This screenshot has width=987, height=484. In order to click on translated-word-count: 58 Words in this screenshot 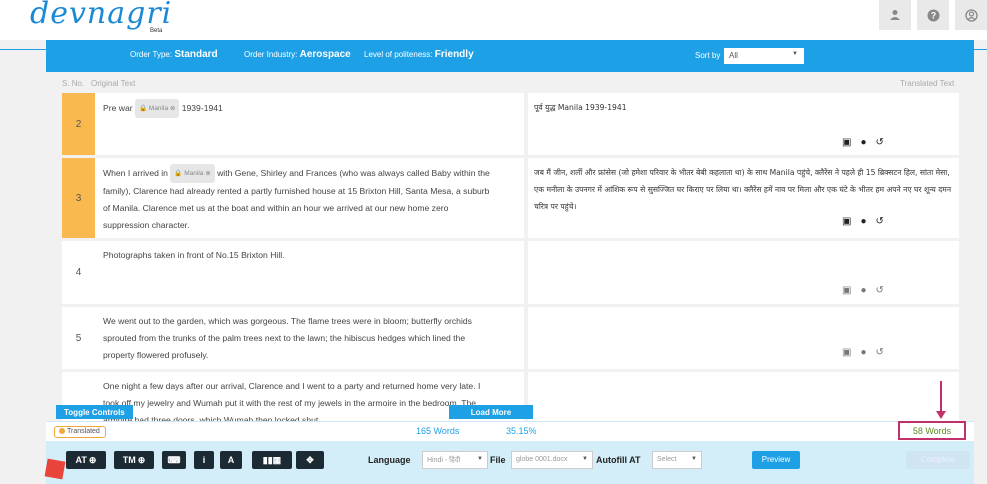, I will do `click(932, 430)`.